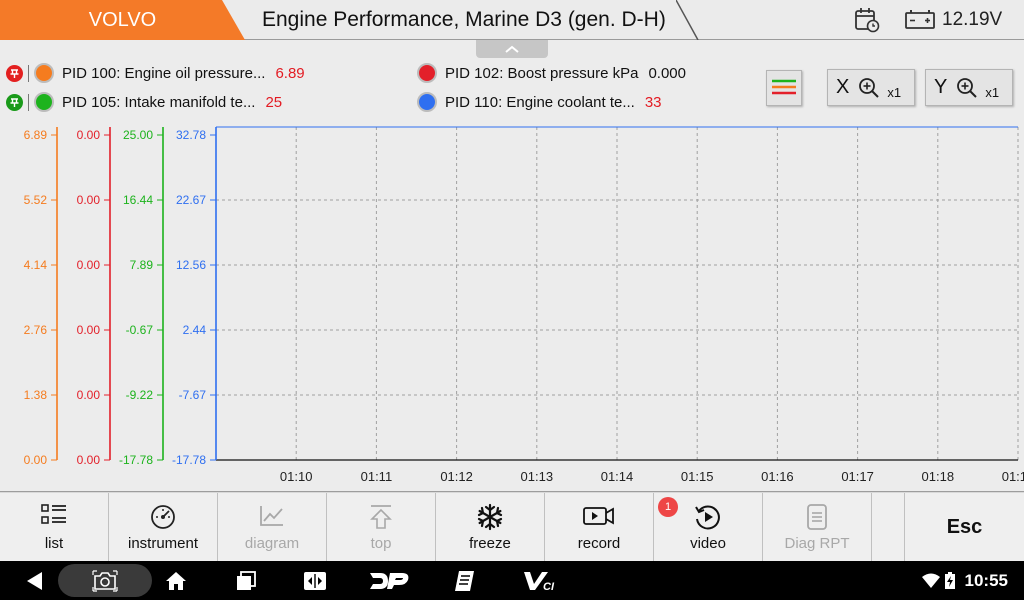  I want to click on list-icon, so click(54, 518).